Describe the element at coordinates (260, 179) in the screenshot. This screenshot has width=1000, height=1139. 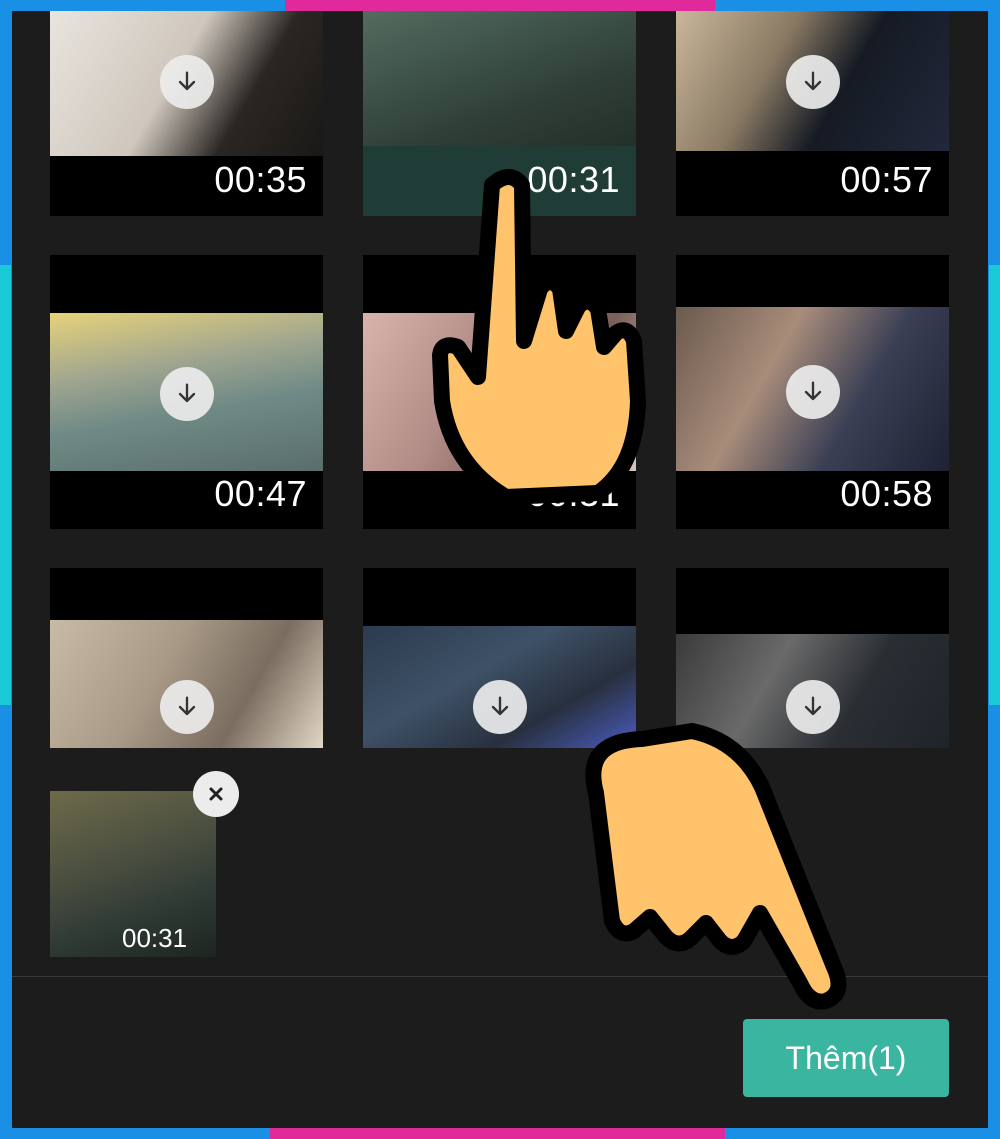
I see `video-duration: 00:35` at that location.